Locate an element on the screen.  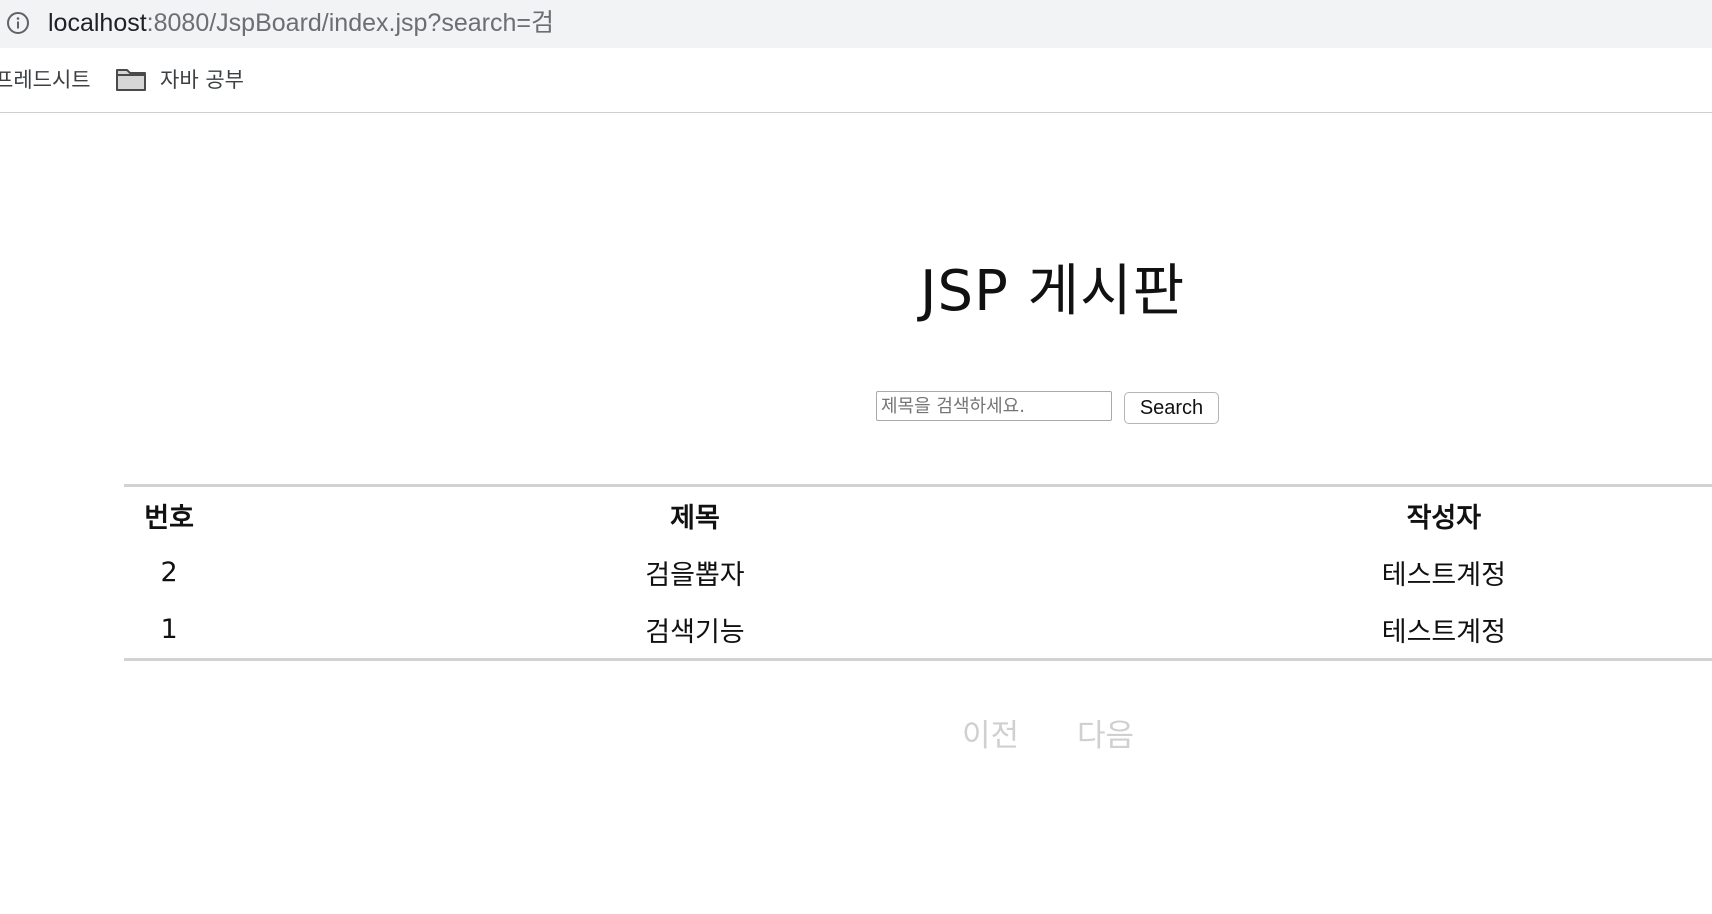
cell-title: 검색기능 is located at coordinates (695, 630).